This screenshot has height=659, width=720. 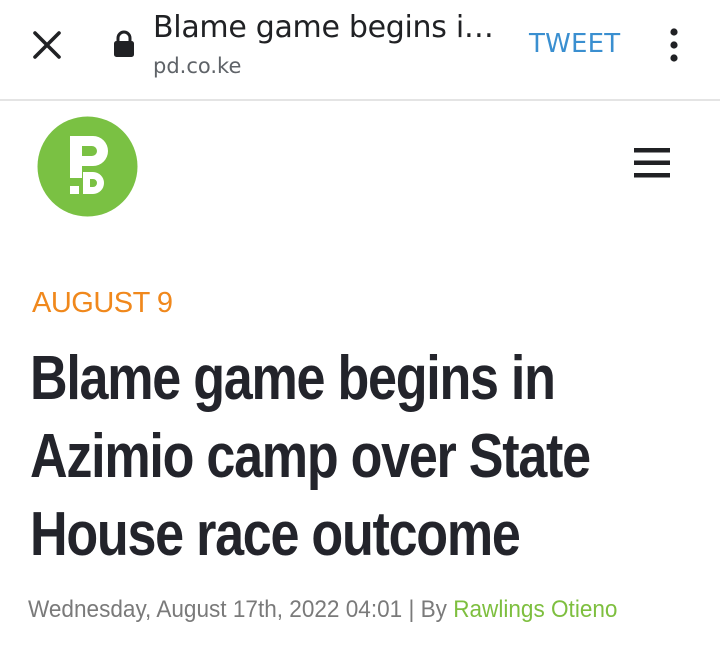 I want to click on headline-line: Blame game begins in, so click(x=293, y=378).